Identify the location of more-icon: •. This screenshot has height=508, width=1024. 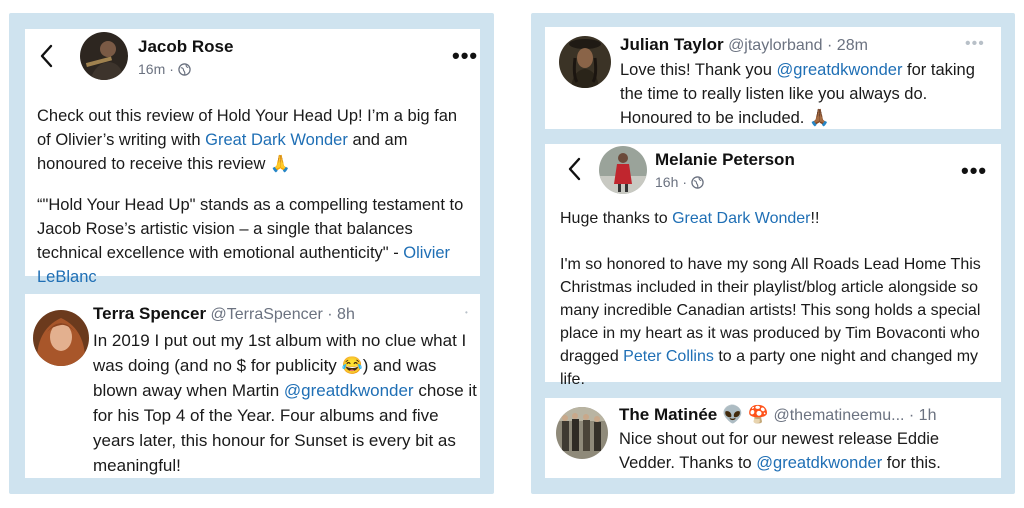
(467, 313).